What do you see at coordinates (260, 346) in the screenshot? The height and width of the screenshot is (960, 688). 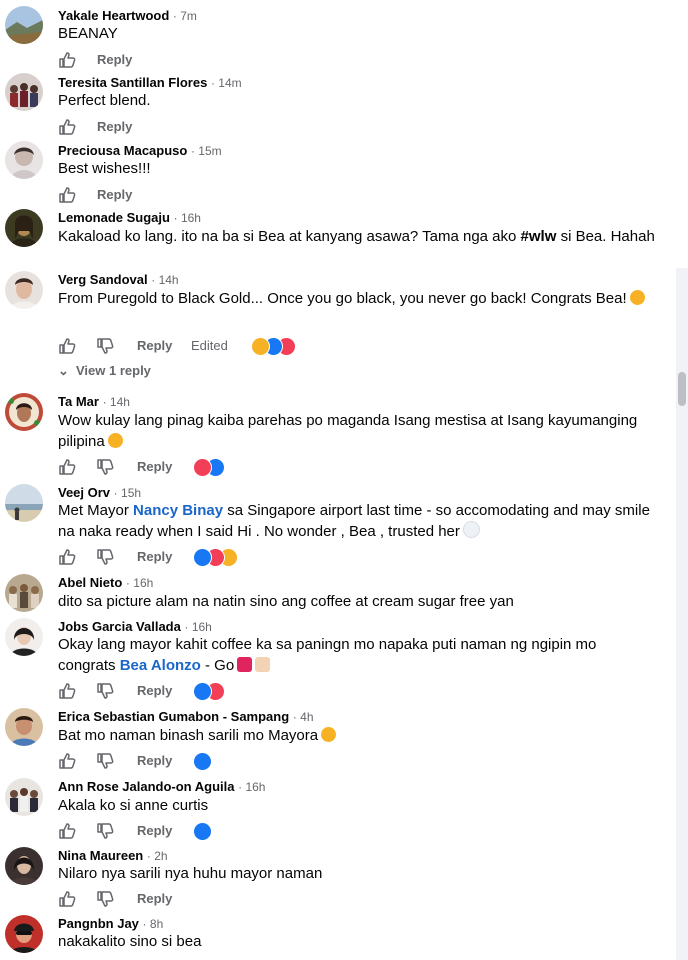 I see `haha-reaction-icon` at bounding box center [260, 346].